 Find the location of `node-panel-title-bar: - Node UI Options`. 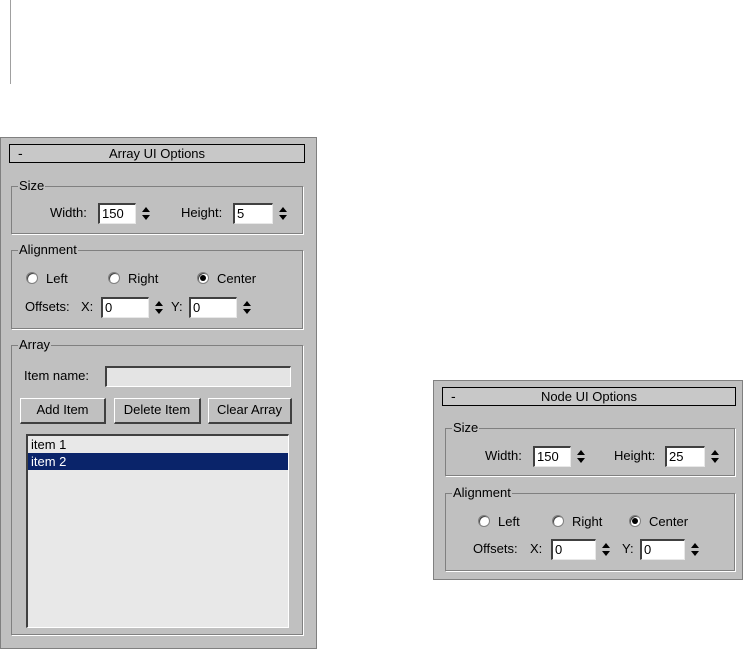

node-panel-title-bar: - Node UI Options is located at coordinates (589, 396).